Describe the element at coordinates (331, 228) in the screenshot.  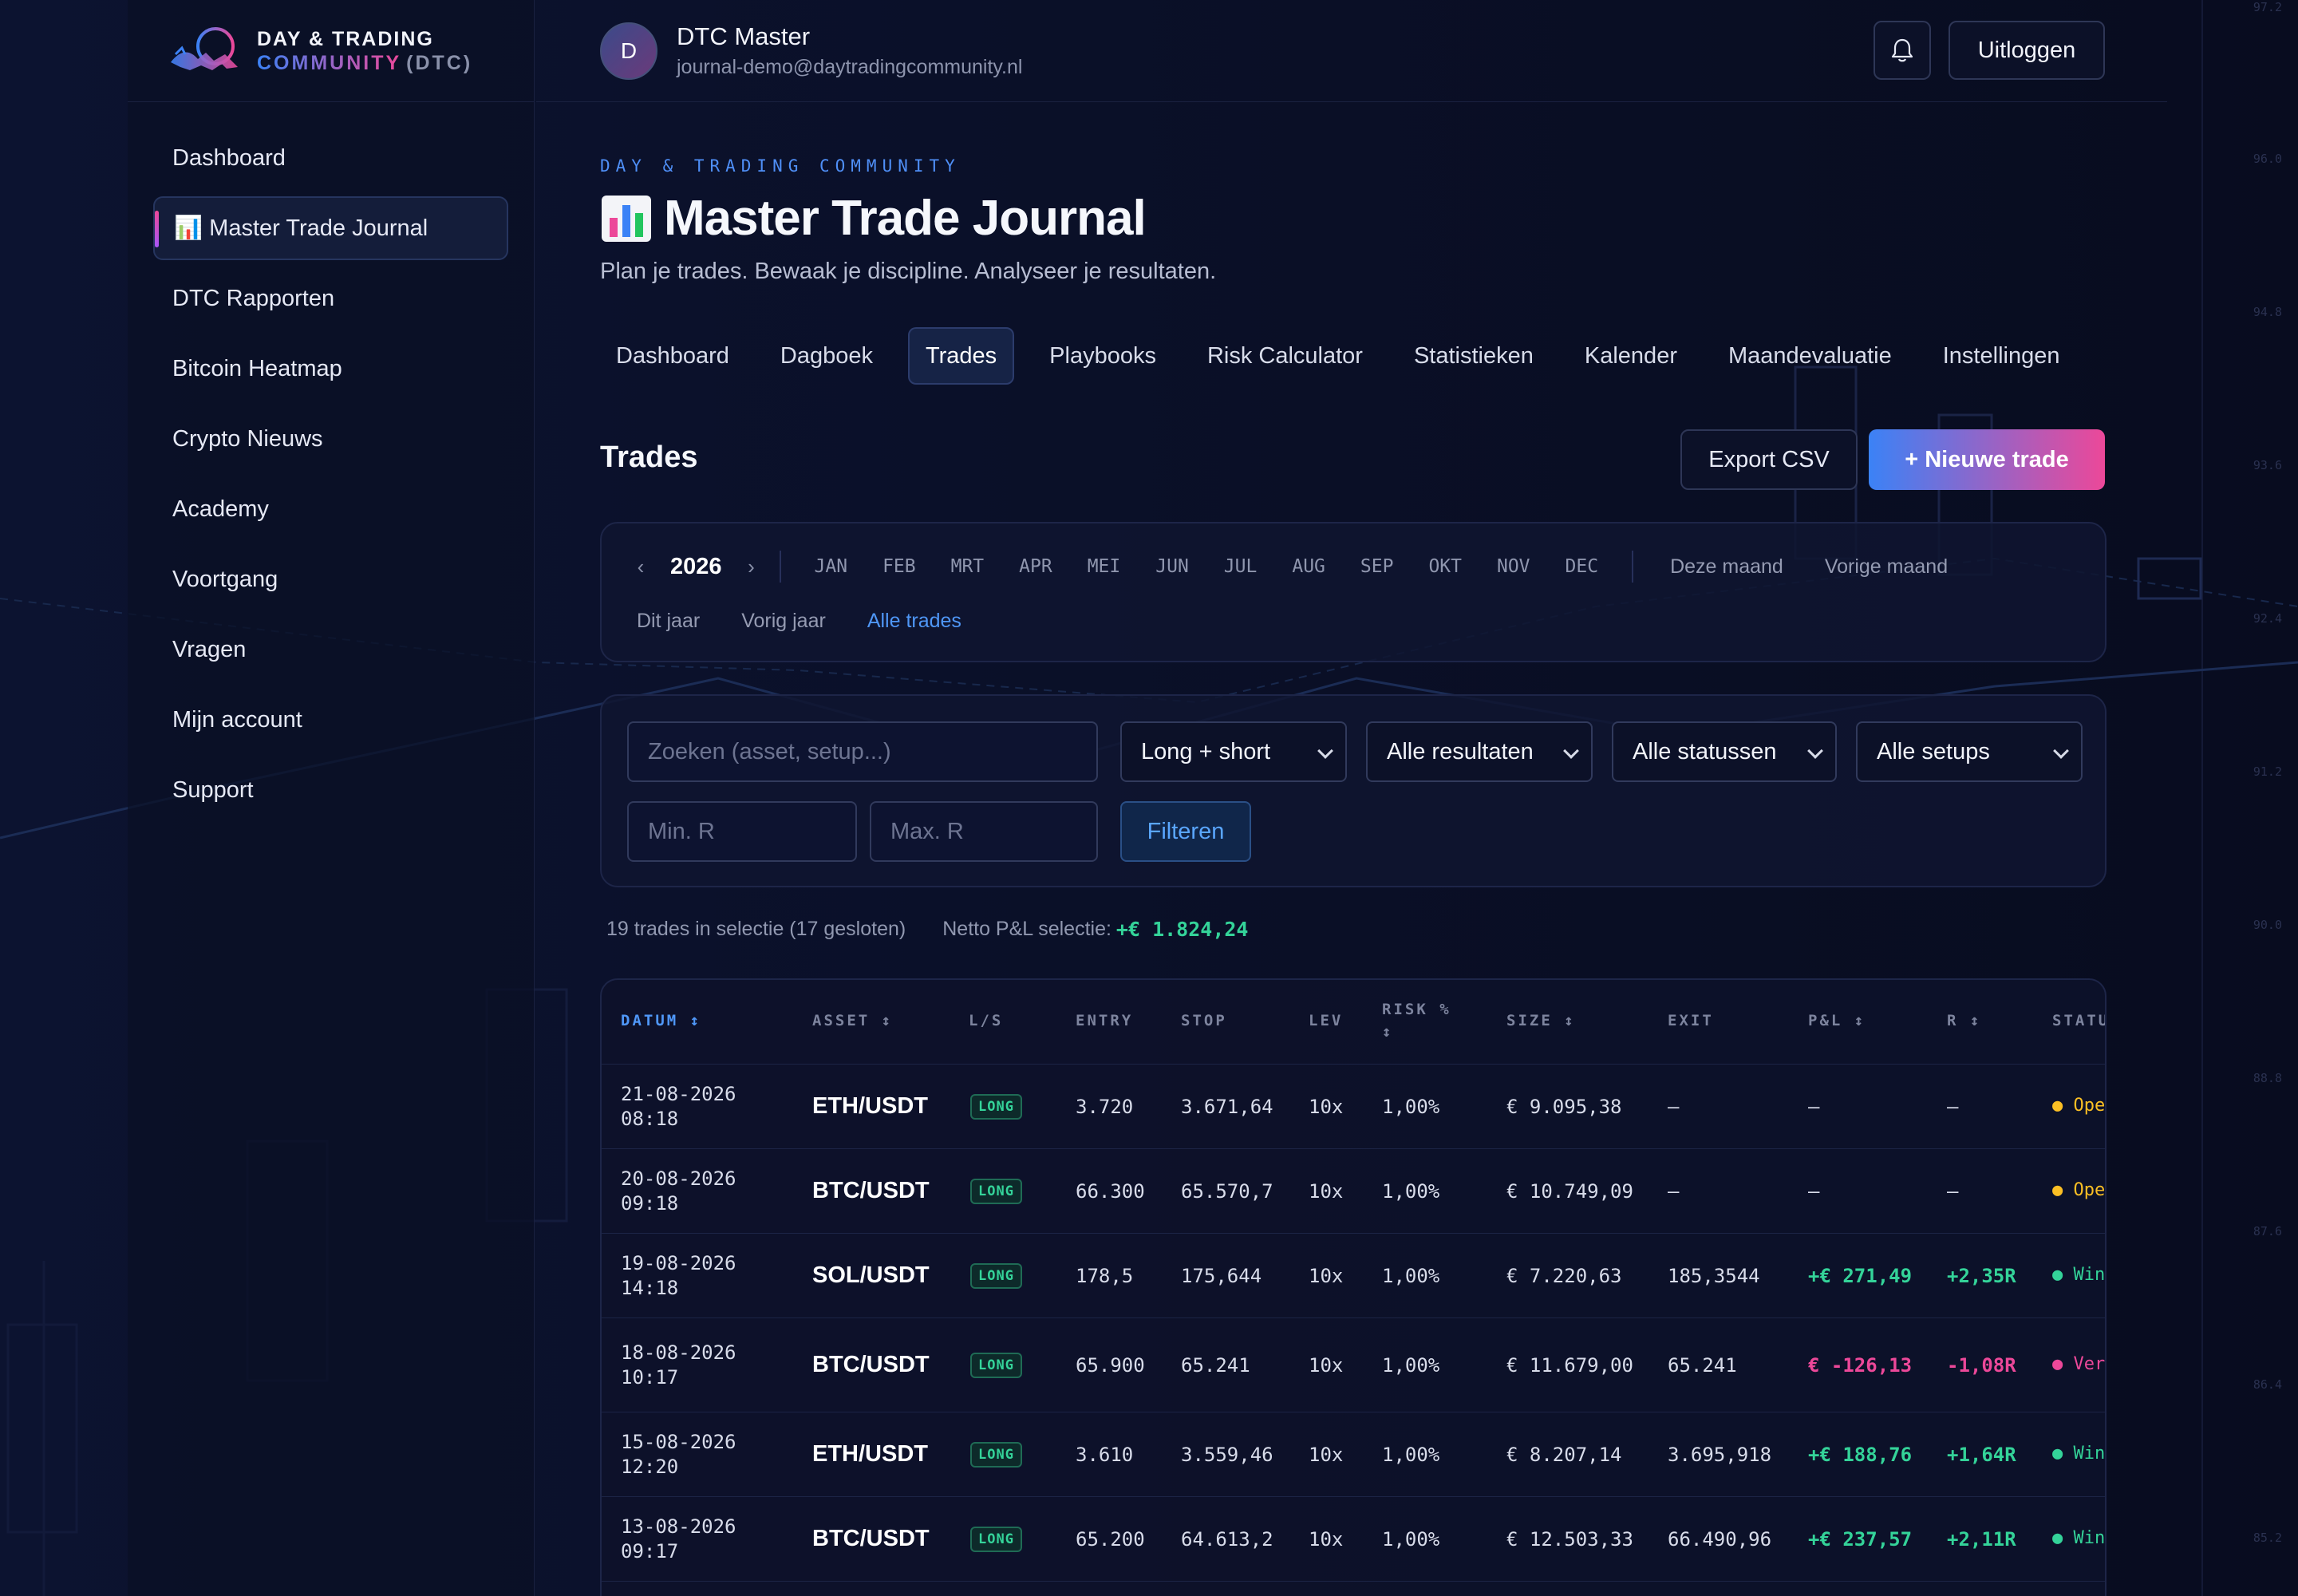
I see `sidebar-item-master-trade-journal: 📊 Master Trade Journal` at that location.